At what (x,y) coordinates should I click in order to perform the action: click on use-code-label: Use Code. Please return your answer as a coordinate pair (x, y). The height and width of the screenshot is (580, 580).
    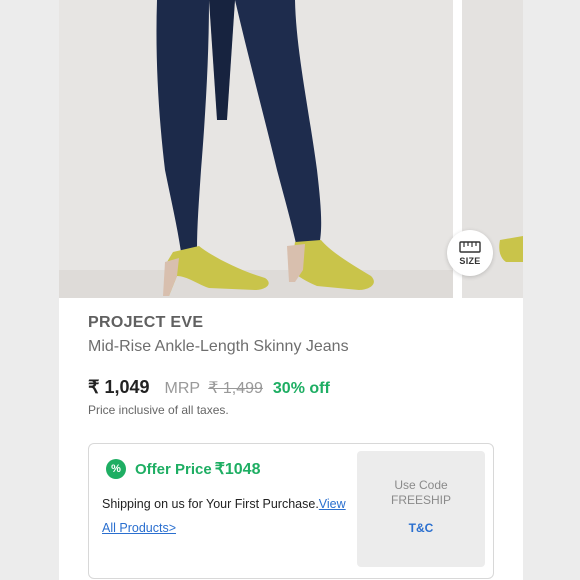
    Looking at the image, I should click on (421, 485).